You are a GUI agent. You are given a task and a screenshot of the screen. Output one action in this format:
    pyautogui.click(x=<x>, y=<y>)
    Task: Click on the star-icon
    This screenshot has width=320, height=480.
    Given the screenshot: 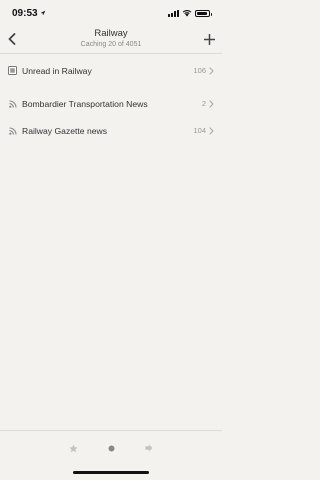 What is the action you would take?
    pyautogui.click(x=73, y=447)
    